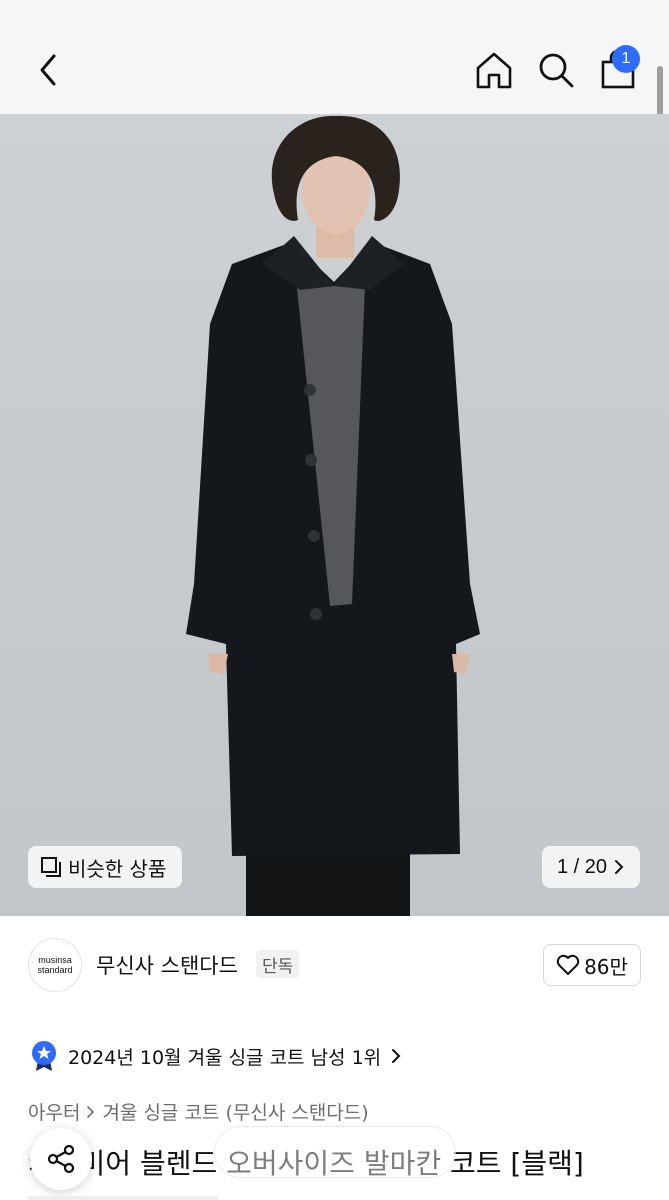 The height and width of the screenshot is (1200, 669). I want to click on ranking-link: 2024년 10월 겨울 싱글 코트 남성 1위, so click(215, 1056).